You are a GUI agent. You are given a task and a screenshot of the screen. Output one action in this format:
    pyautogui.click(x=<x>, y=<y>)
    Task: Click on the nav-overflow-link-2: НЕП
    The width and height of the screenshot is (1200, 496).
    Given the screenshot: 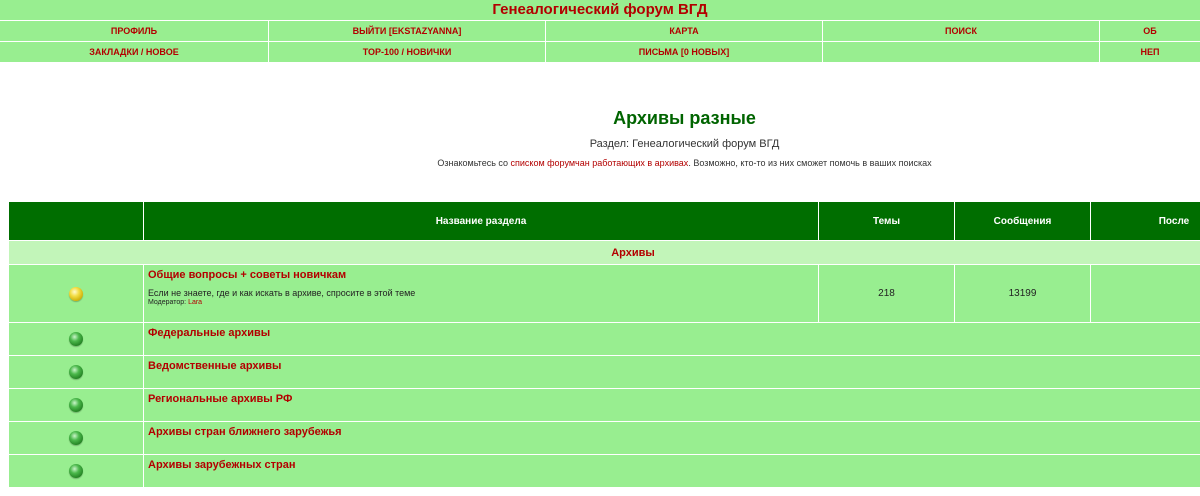 What is the action you would take?
    pyautogui.click(x=1149, y=52)
    